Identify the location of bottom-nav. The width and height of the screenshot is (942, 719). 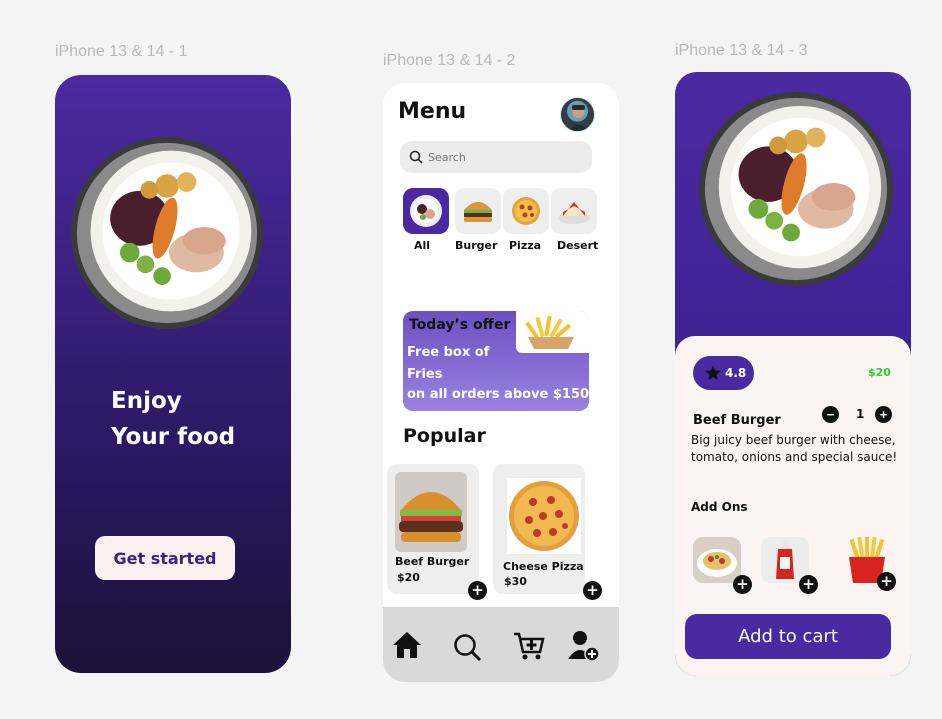
(501, 644).